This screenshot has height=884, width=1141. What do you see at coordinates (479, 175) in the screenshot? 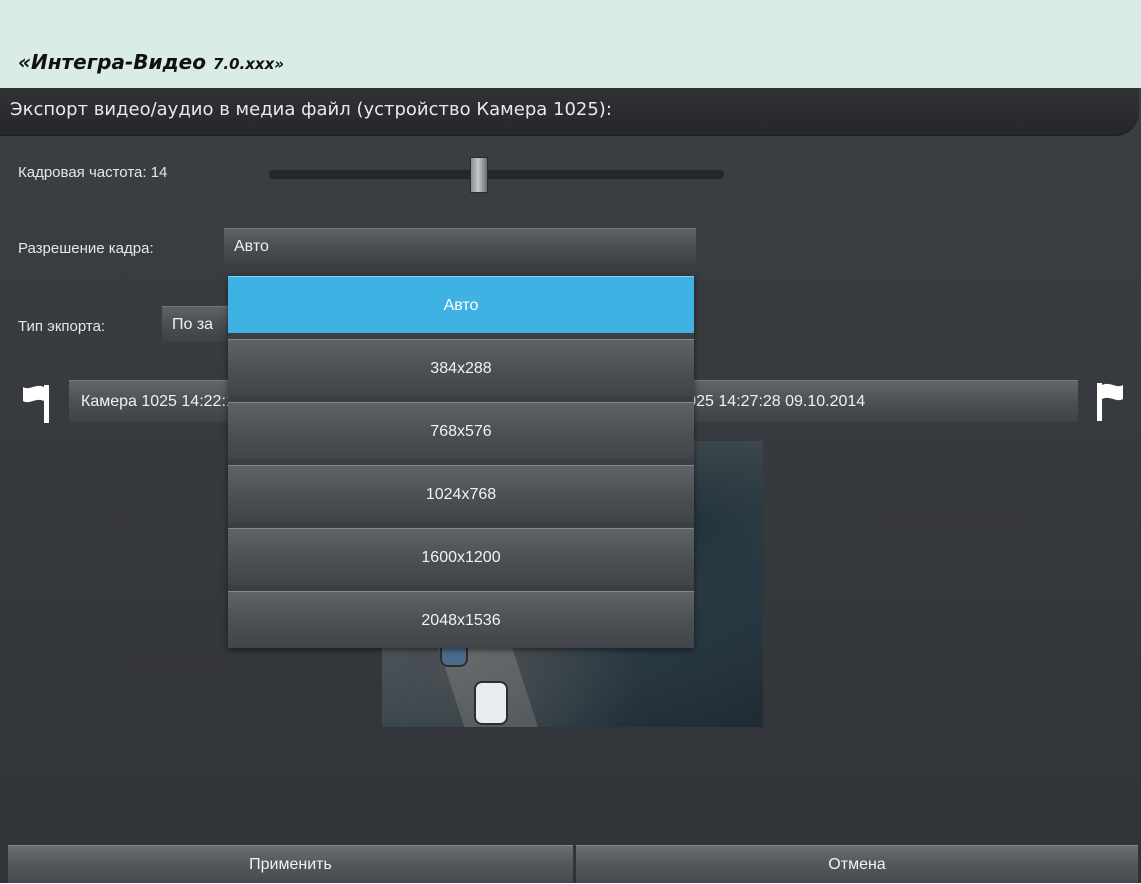
I see `frame-rate-slider-thumb` at bounding box center [479, 175].